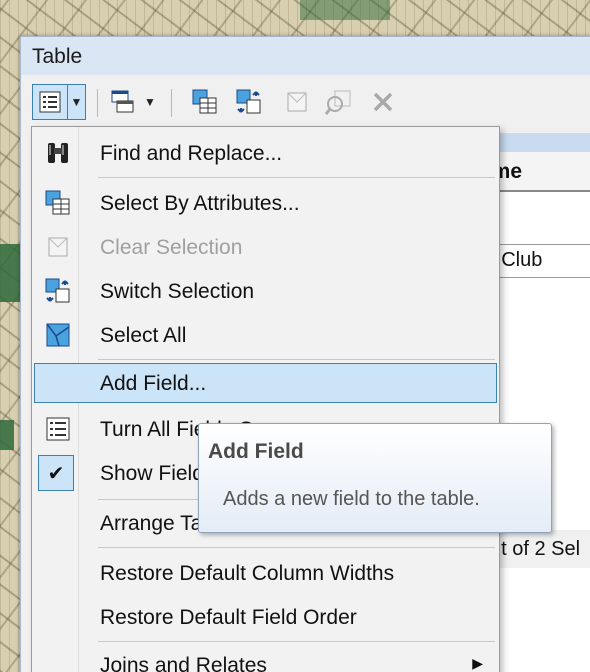 The width and height of the screenshot is (590, 672). I want to click on table-options-icon, so click(50, 102).